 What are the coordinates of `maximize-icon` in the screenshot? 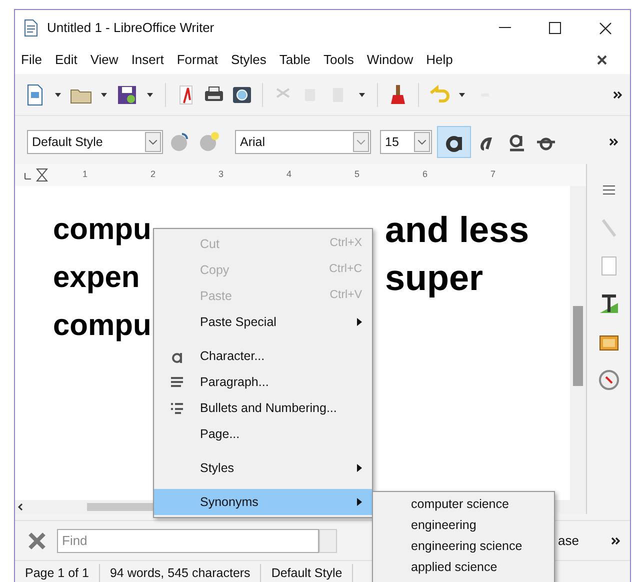 It's located at (555, 28).